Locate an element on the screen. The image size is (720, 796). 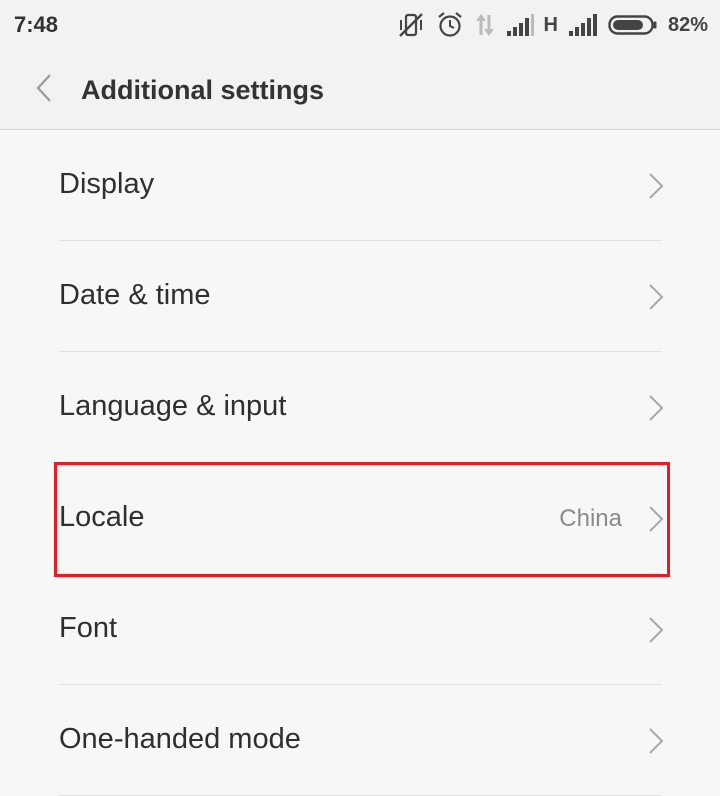
settings-item-date-time: Date & time is located at coordinates (360, 296).